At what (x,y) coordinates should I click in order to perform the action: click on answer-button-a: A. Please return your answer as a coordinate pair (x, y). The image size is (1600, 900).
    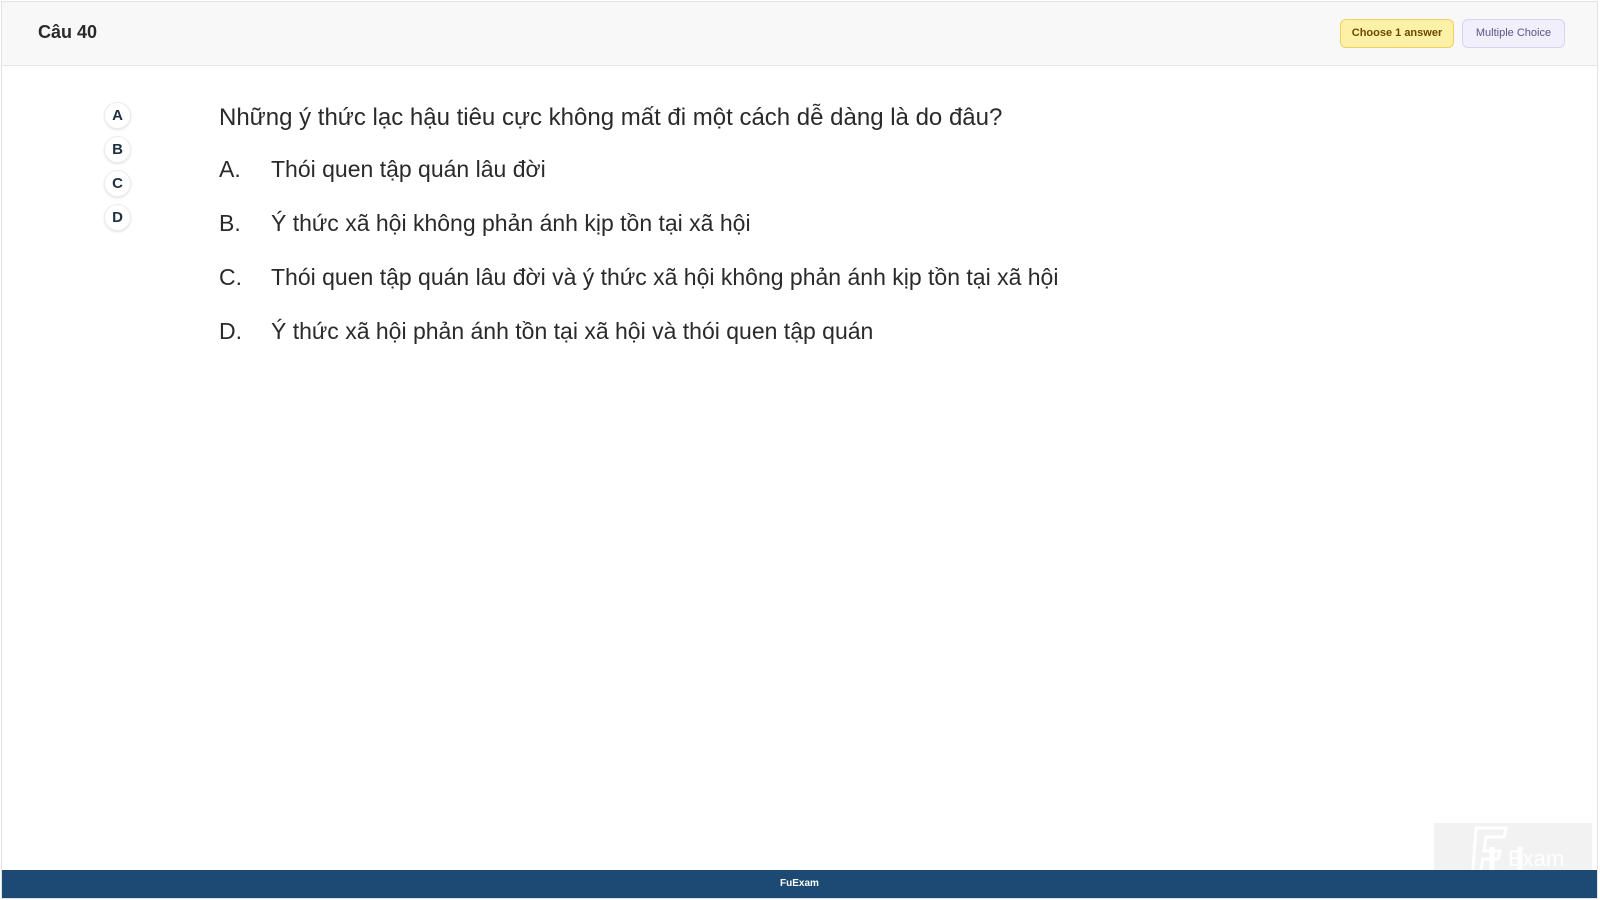
    Looking at the image, I should click on (117, 115).